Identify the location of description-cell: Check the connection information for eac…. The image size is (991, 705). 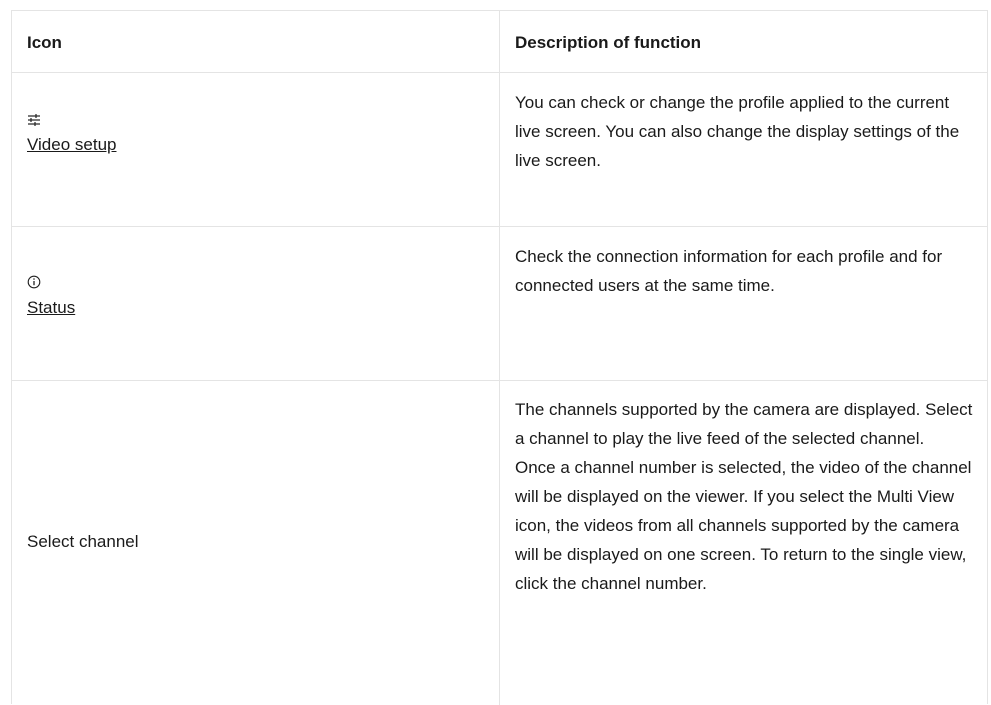
(743, 303).